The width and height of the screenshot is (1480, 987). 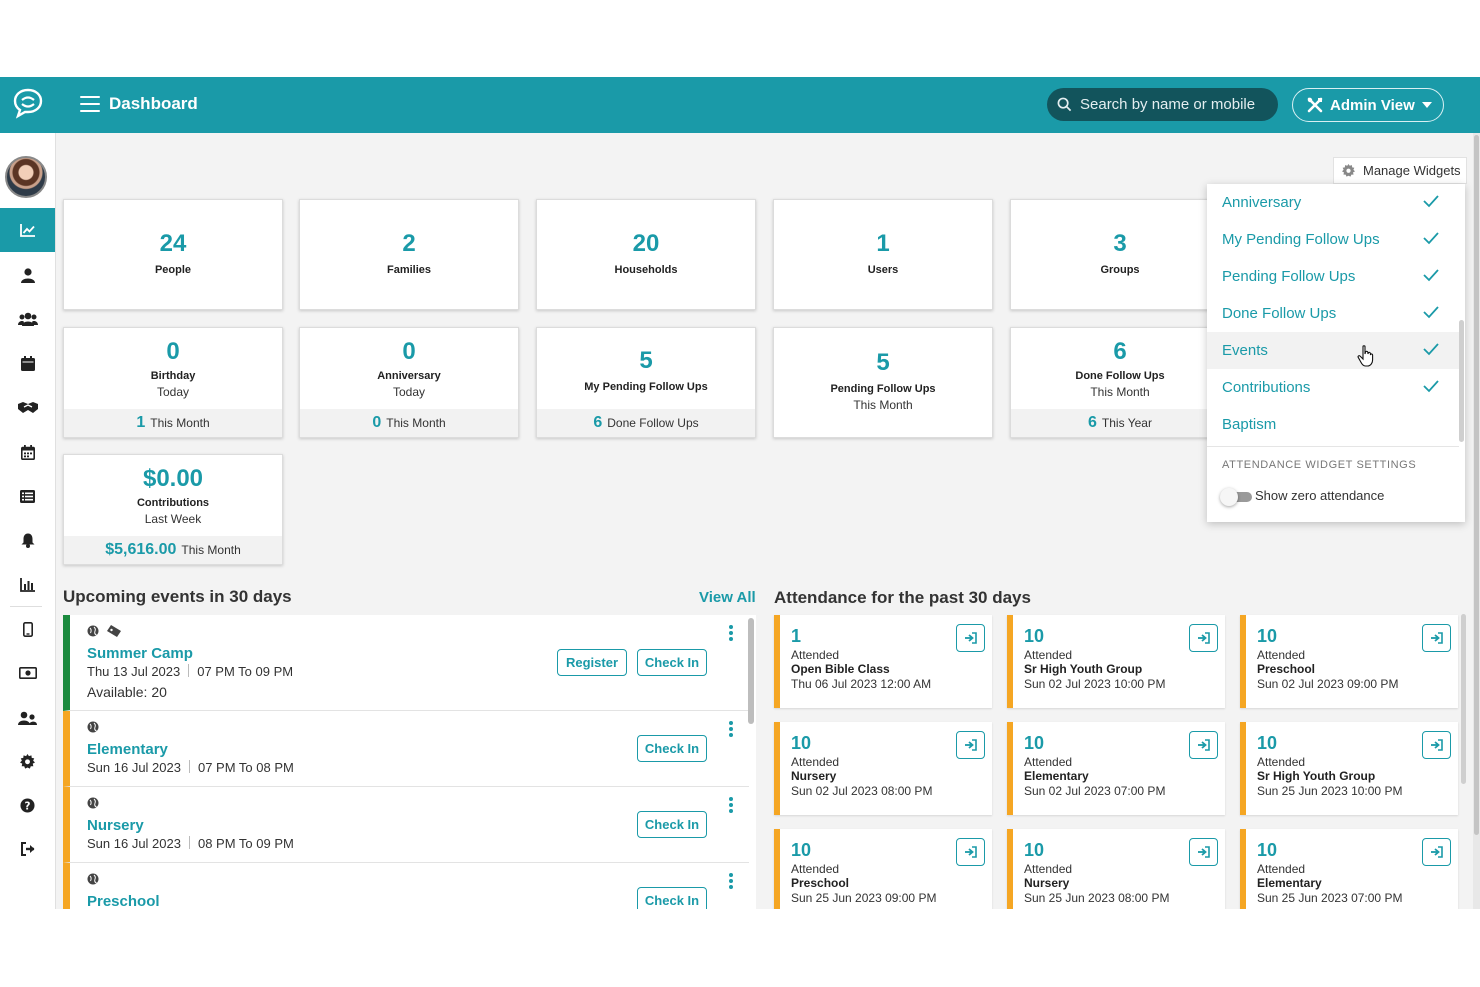 I want to click on menu-icon, so click(x=90, y=104).